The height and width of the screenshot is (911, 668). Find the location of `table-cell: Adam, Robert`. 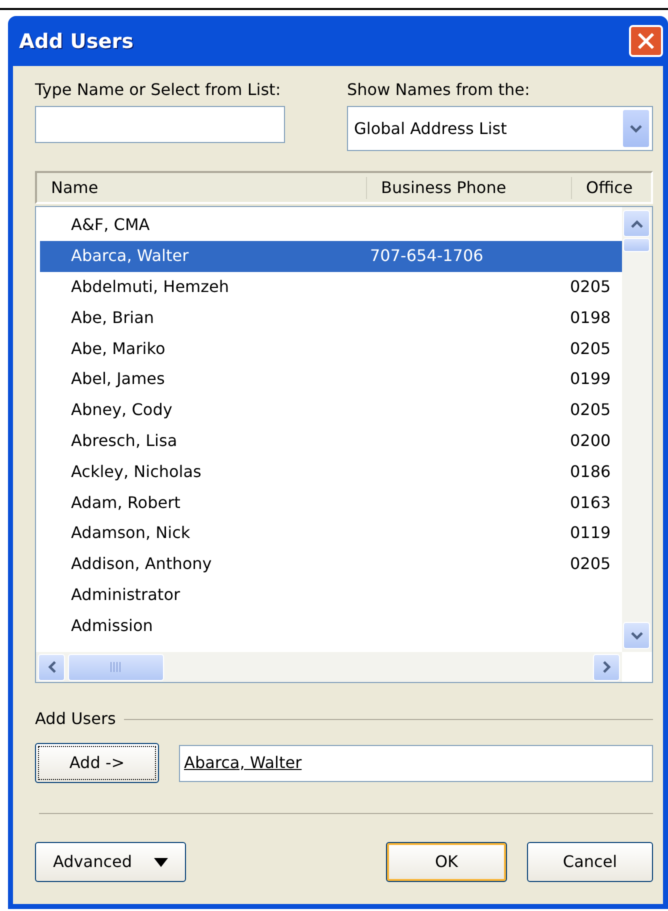

table-cell: Adam, Robert is located at coordinates (125, 502).